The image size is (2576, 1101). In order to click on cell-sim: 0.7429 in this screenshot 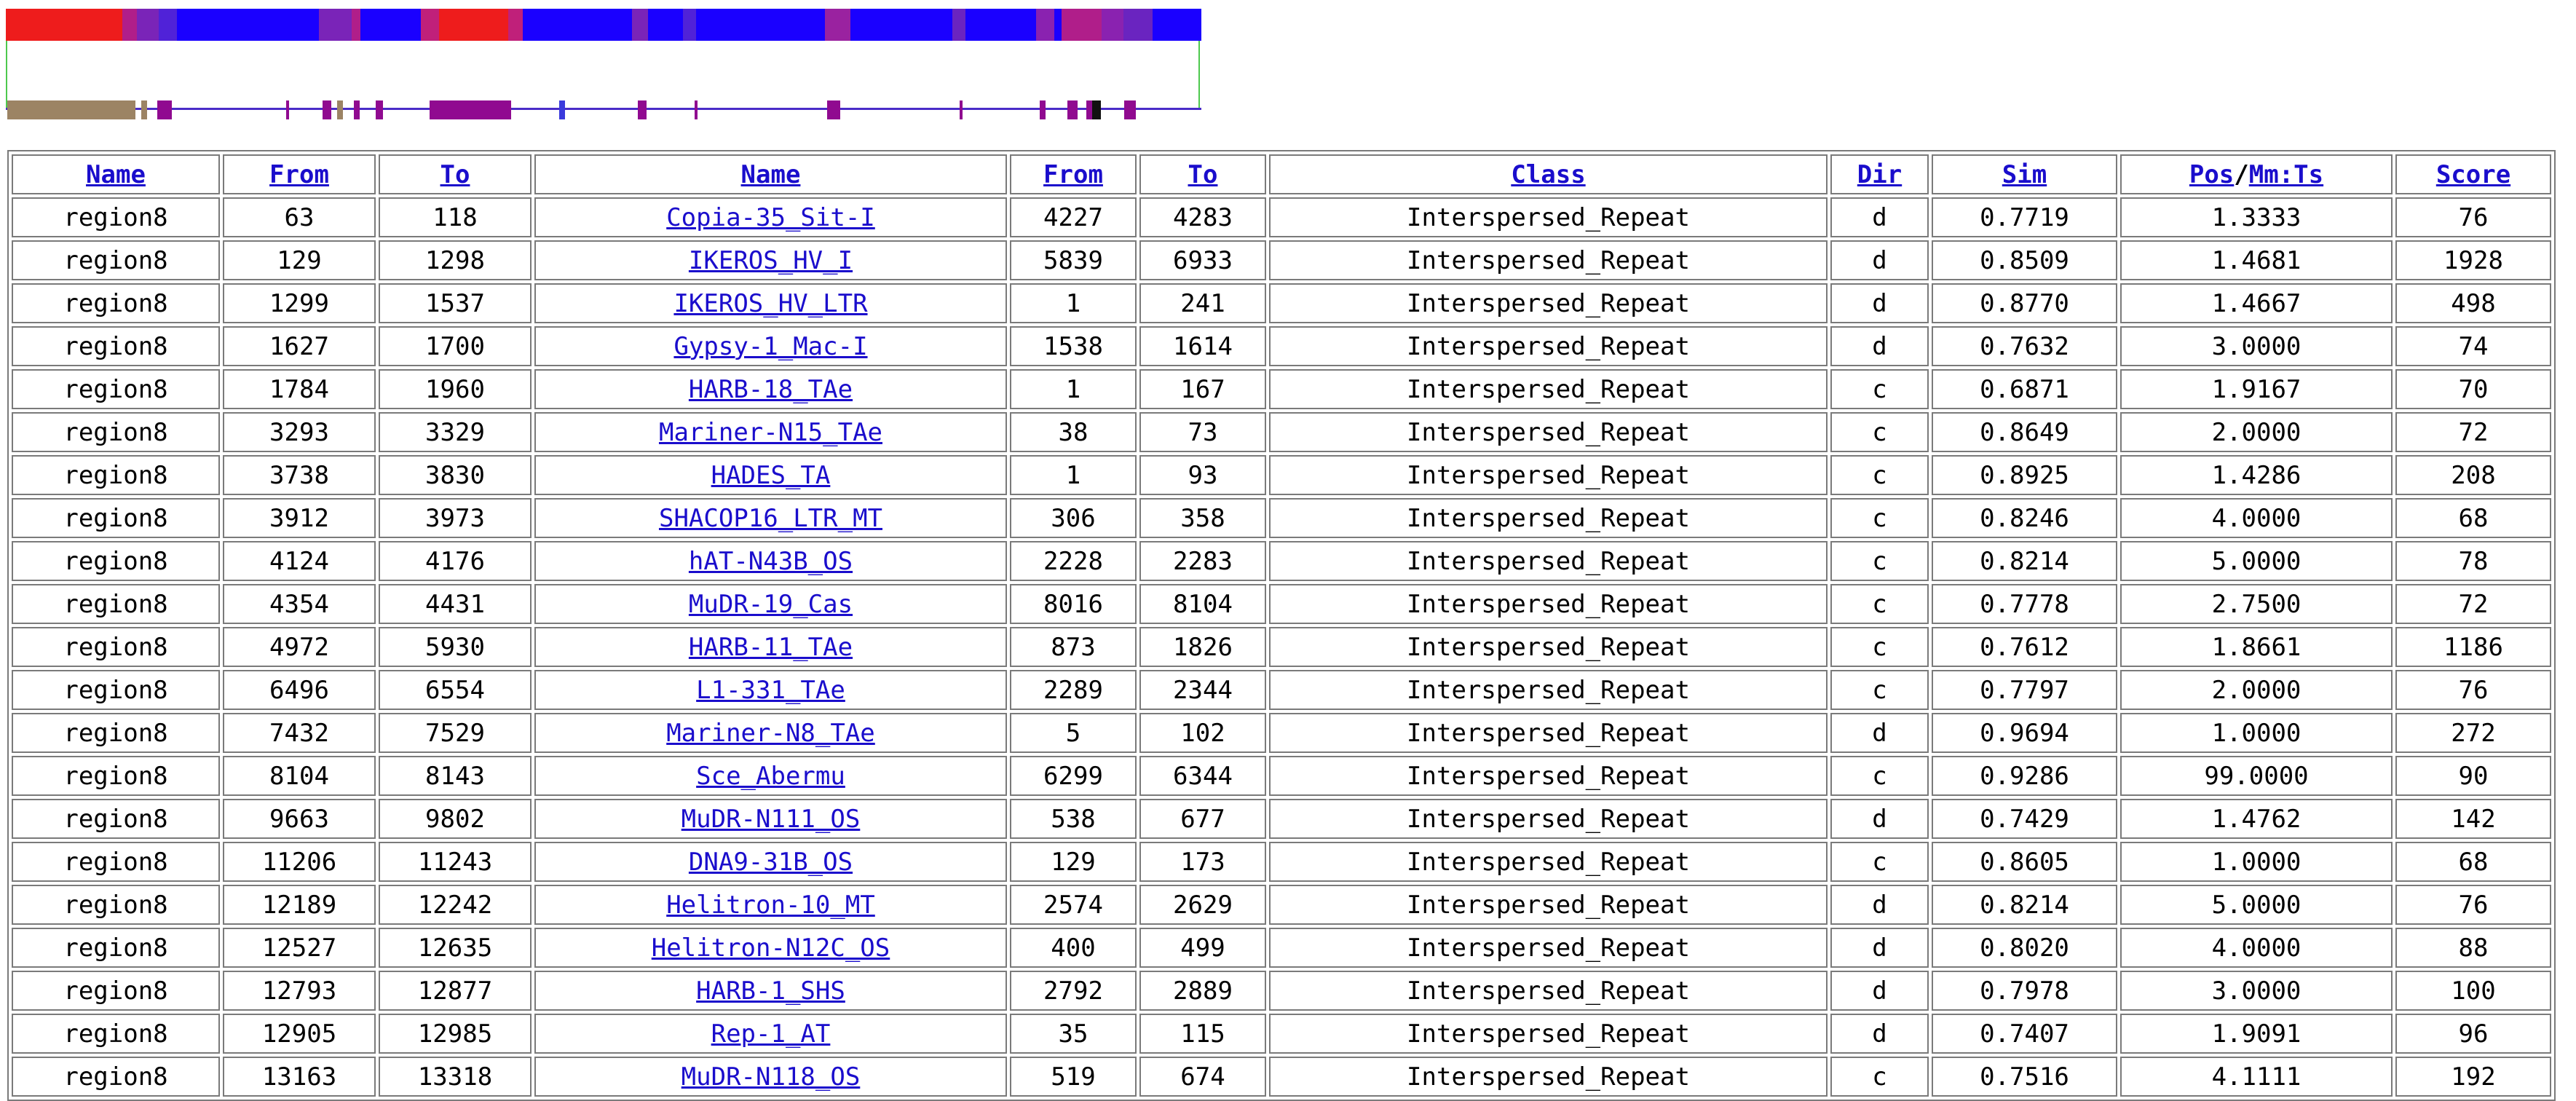, I will do `click(2024, 819)`.